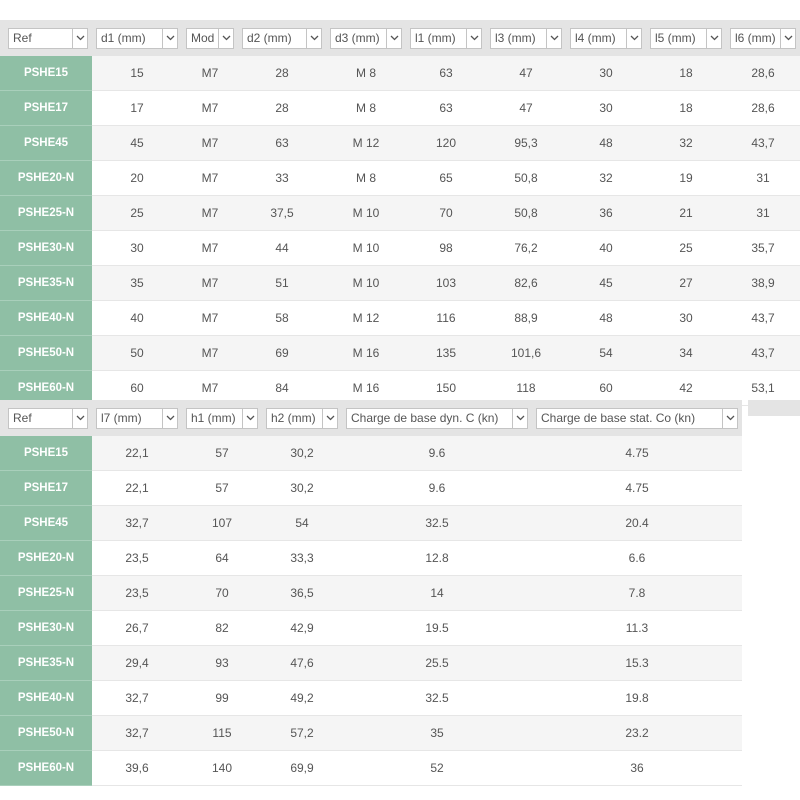 The height and width of the screenshot is (800, 800). I want to click on table-cell: 35,7, so click(763, 248).